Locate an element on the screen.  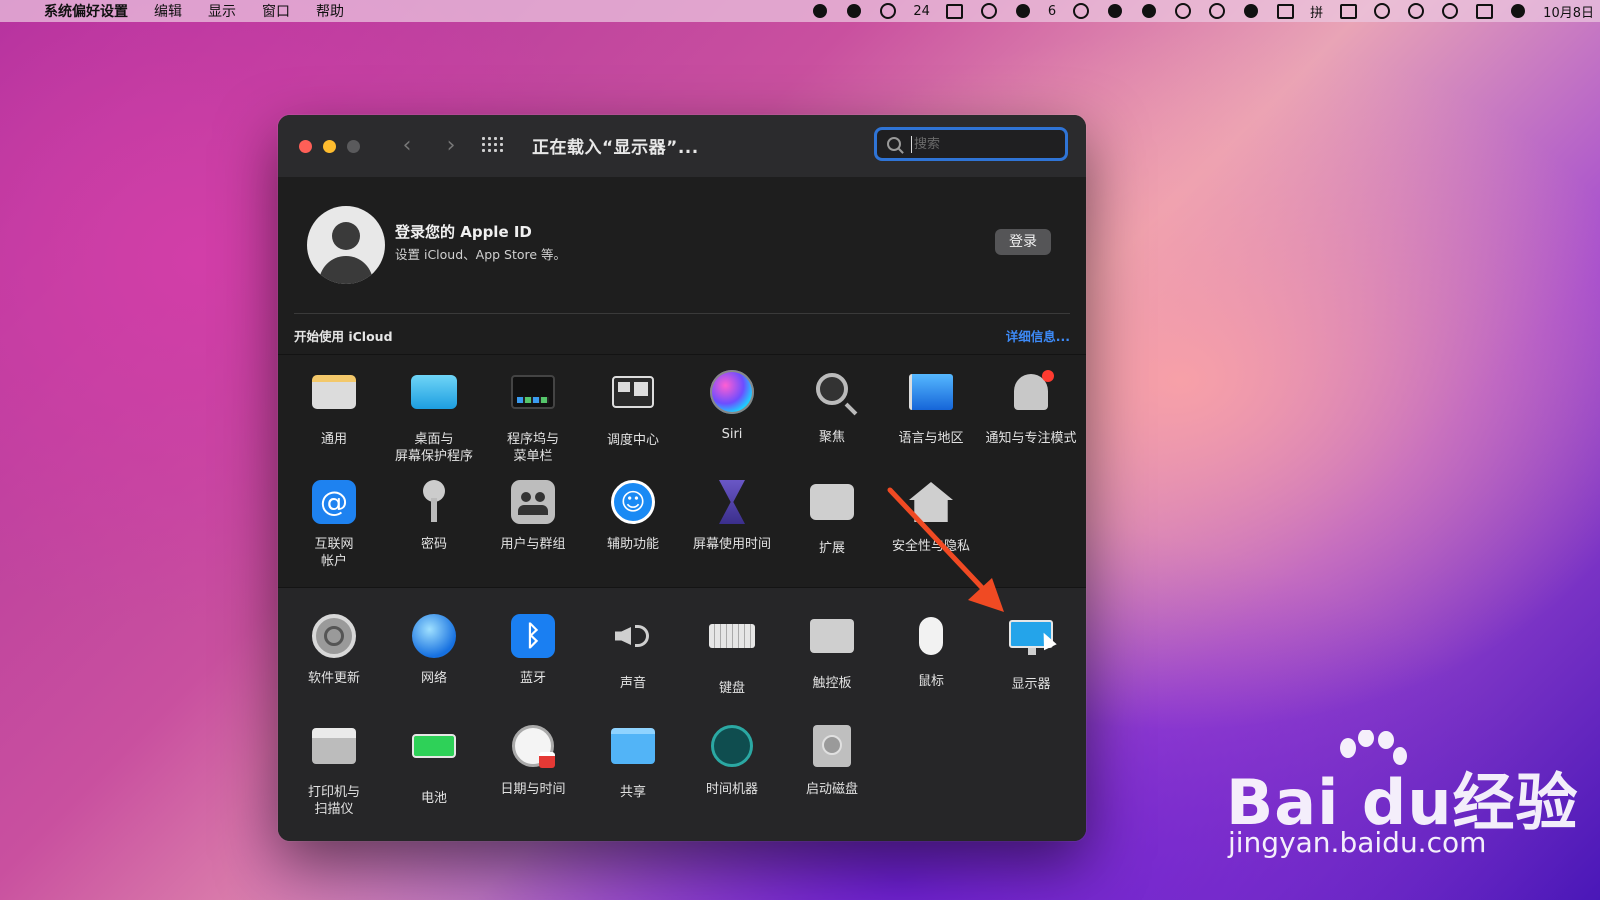
pref-displays: 显示器 is located at coordinates (1031, 664).